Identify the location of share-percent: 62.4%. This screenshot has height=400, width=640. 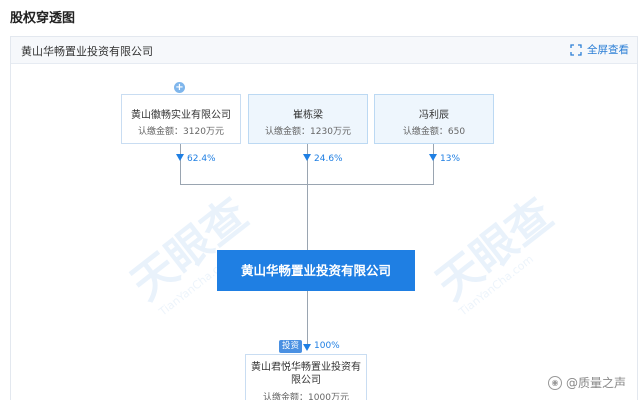
(201, 159).